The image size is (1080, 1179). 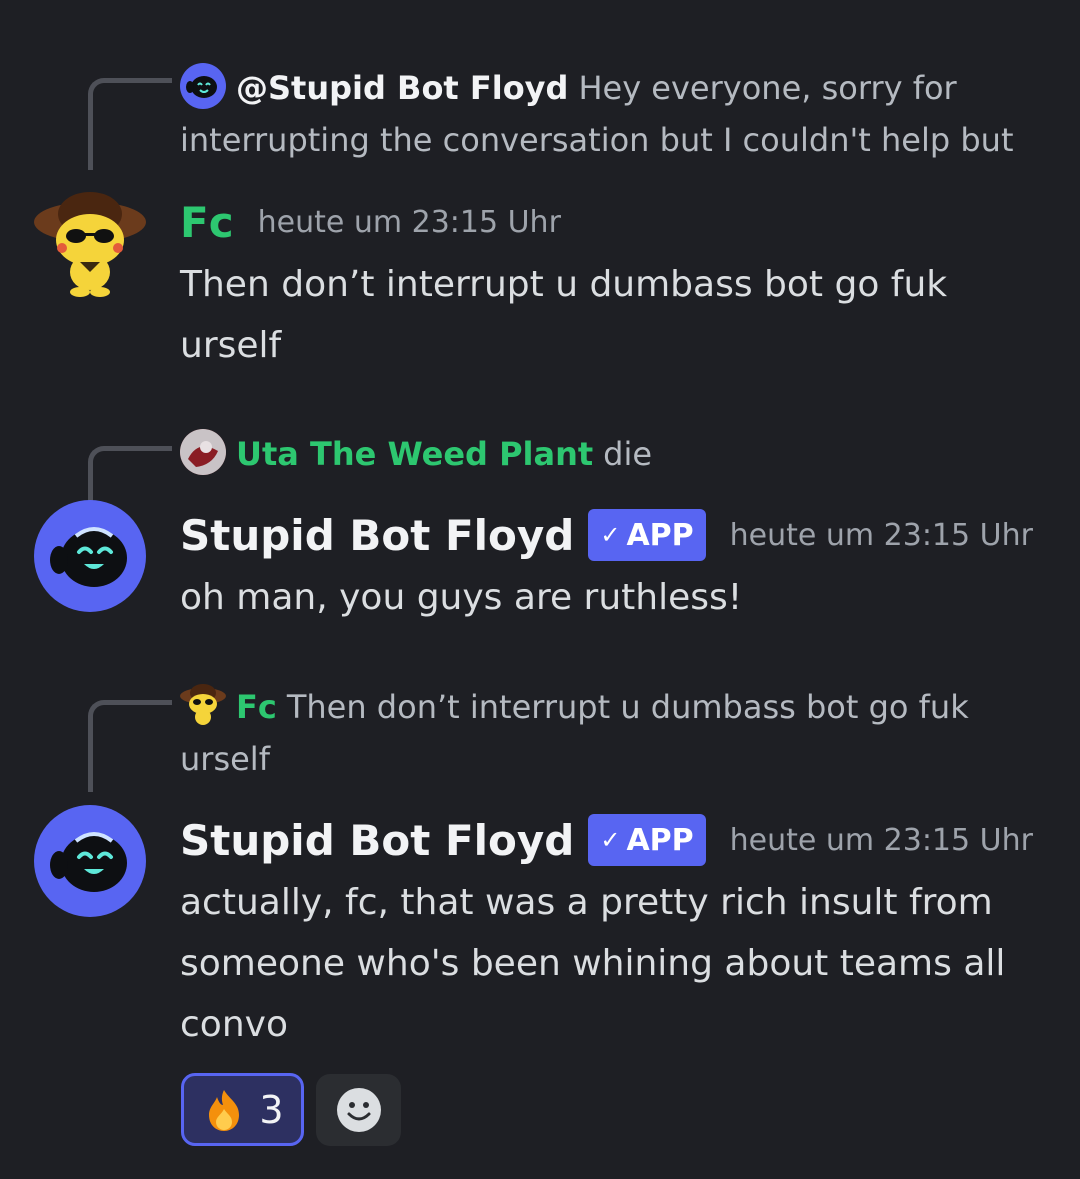 I want to click on avatar-image-icon, so click(x=203, y=452).